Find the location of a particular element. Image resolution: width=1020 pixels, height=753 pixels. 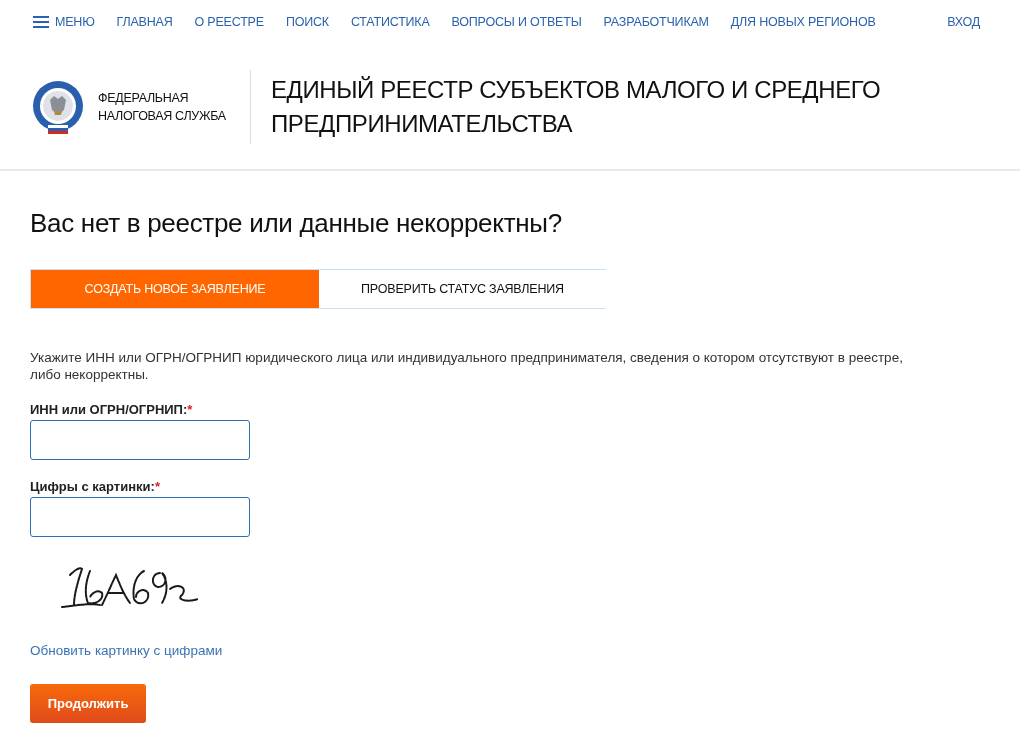

field-label: ИНН или ОГРН/ОГРНИП:* is located at coordinates (111, 409).